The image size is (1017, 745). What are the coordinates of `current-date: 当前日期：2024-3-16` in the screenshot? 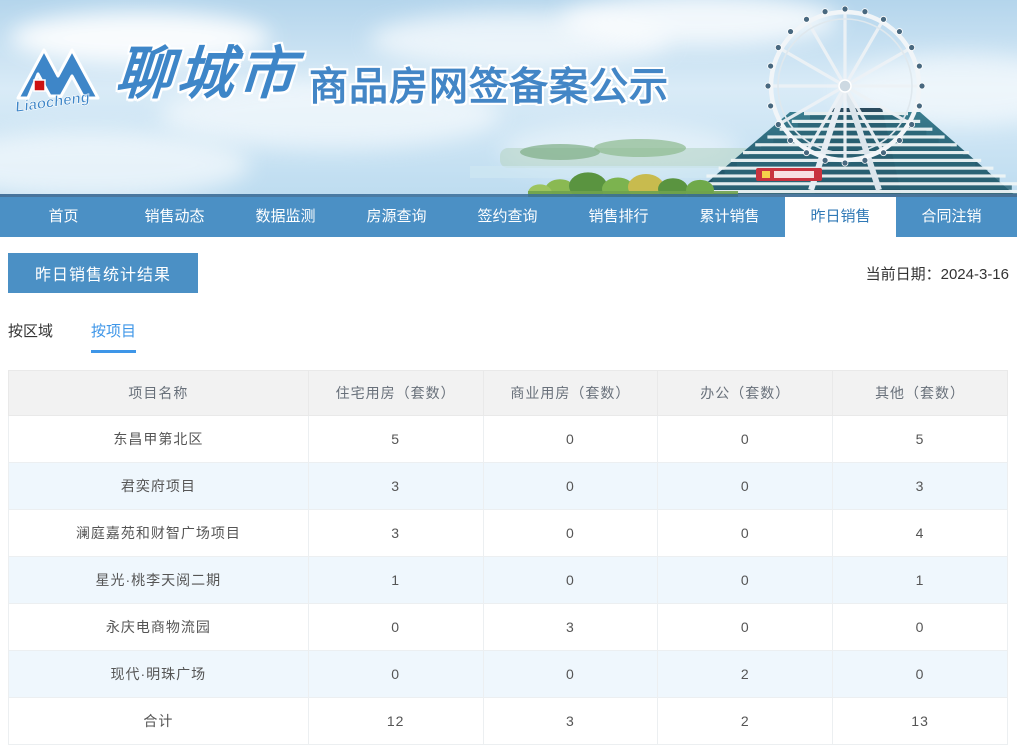 It's located at (937, 273).